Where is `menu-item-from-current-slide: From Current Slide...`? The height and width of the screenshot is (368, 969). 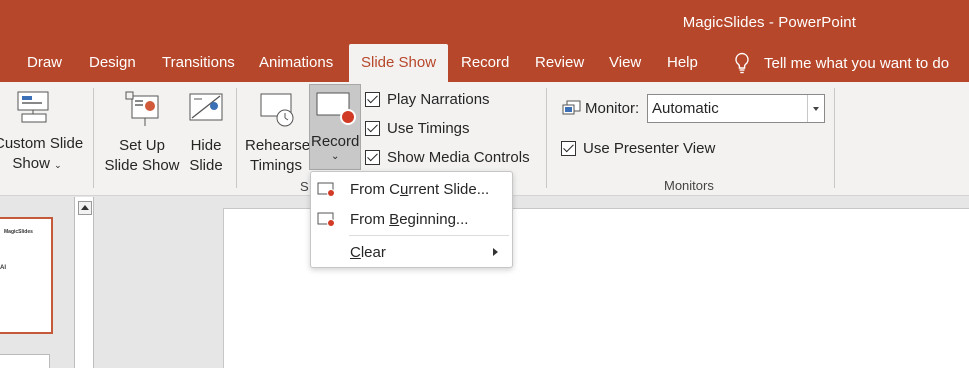 menu-item-from-current-slide: From Current Slide... is located at coordinates (411, 189).